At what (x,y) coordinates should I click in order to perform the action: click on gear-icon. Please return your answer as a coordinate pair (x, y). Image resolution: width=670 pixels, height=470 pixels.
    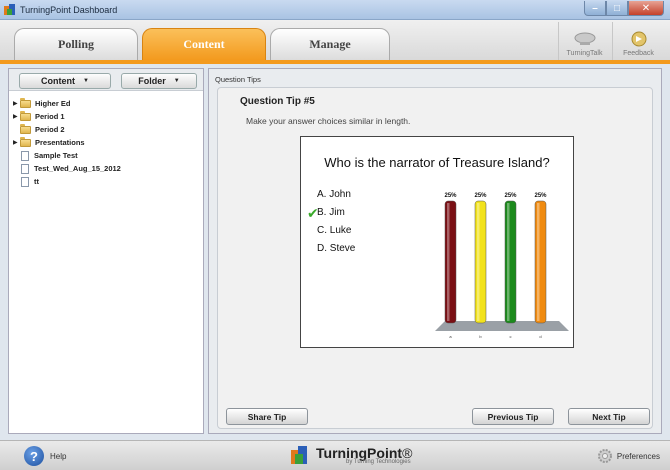
    Looking at the image, I should click on (604, 456).